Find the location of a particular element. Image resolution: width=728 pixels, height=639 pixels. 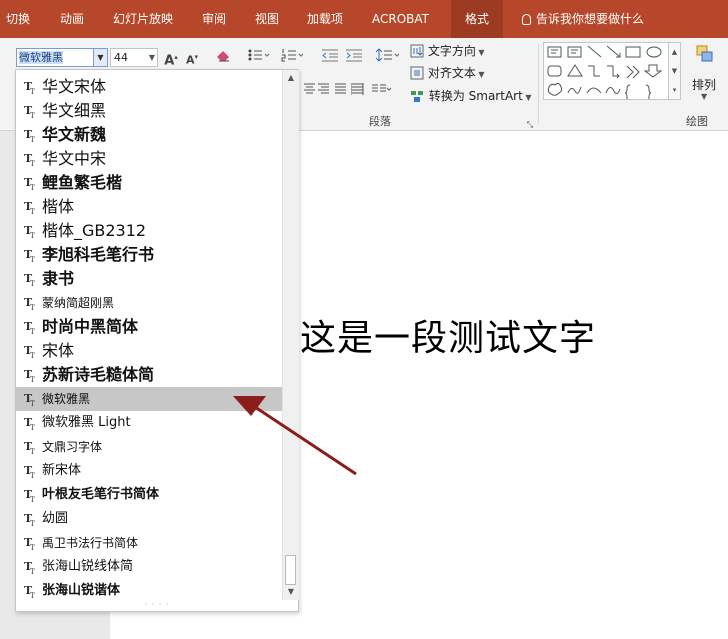

arrow-shaft is located at coordinates (305, 440).